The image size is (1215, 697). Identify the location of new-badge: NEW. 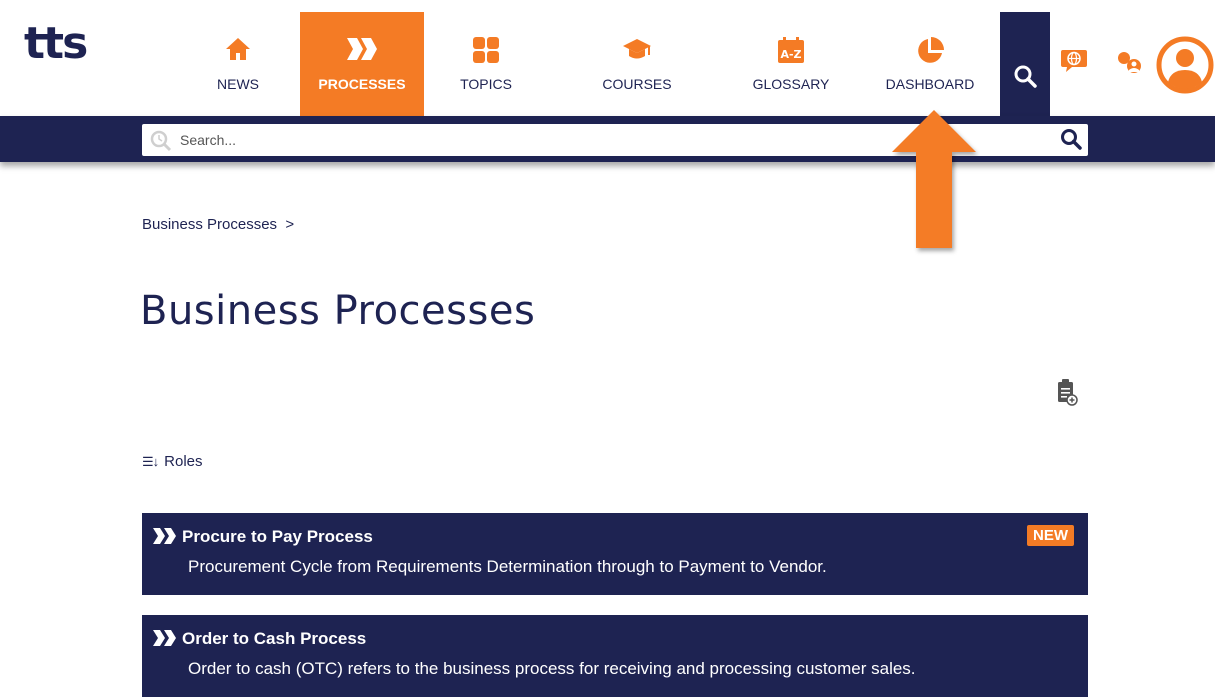
(1050, 535).